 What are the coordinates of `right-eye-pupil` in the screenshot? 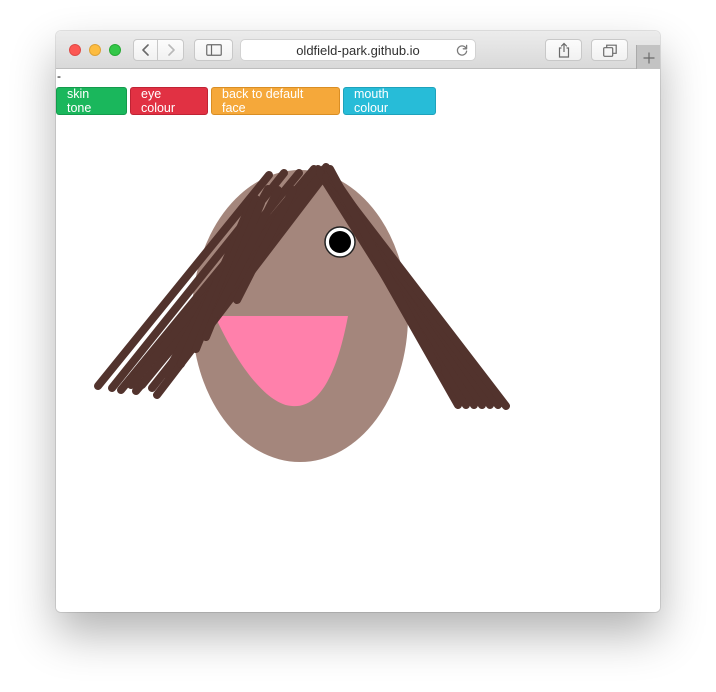 It's located at (340, 242).